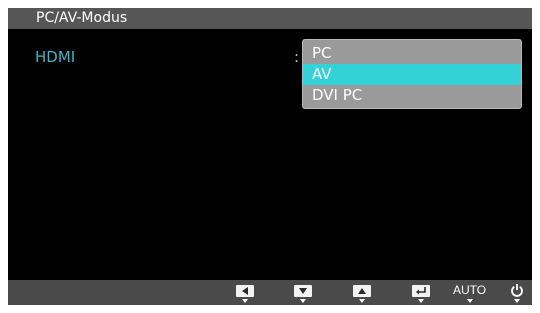 The height and width of the screenshot is (313, 540). What do you see at coordinates (270, 292) in the screenshot?
I see `control-bar: AUTO` at bounding box center [270, 292].